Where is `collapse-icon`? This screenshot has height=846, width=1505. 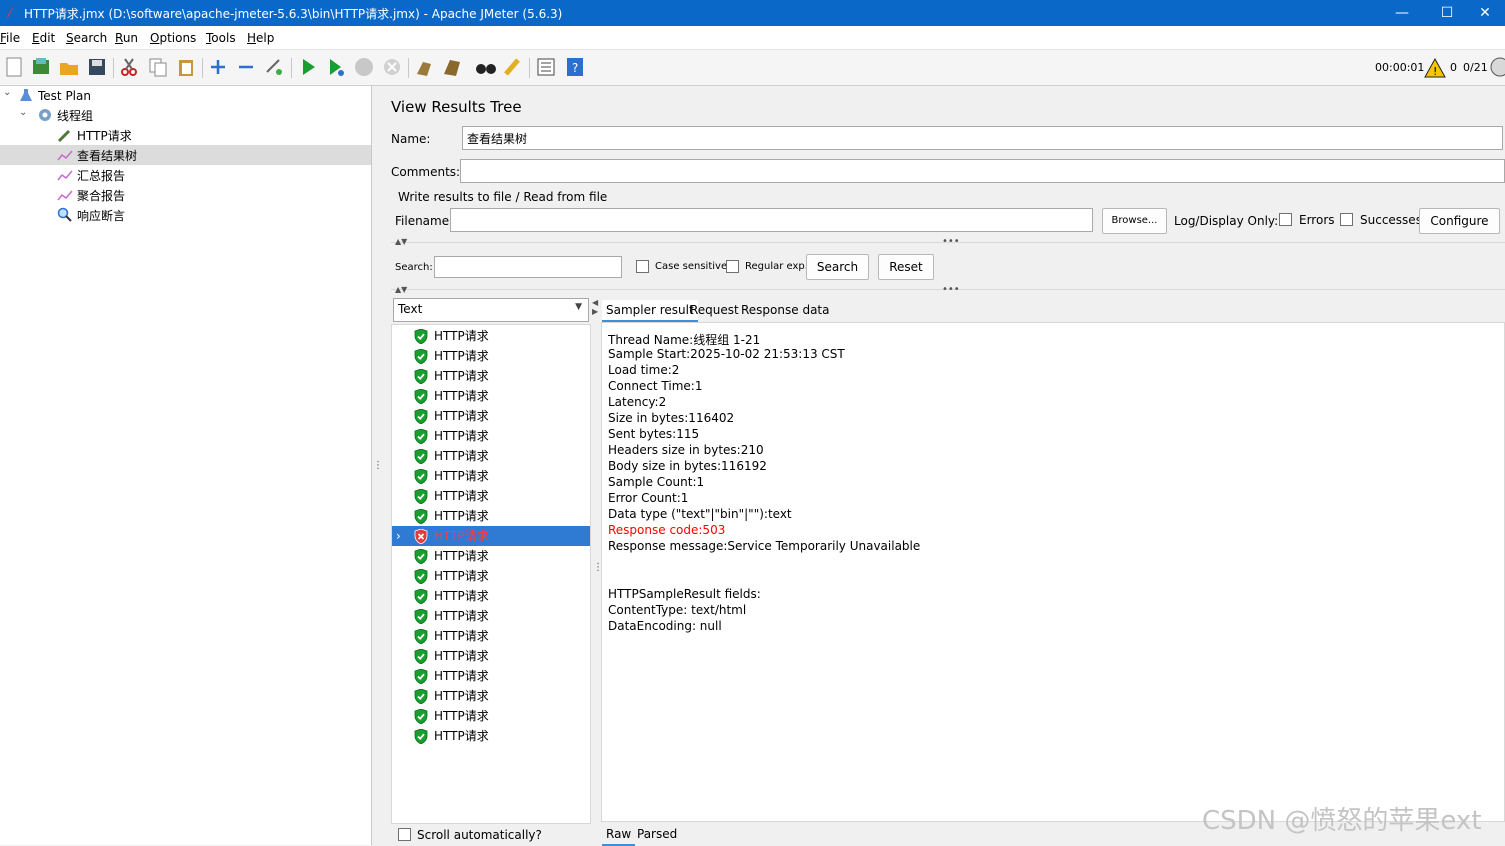 collapse-icon is located at coordinates (246, 67).